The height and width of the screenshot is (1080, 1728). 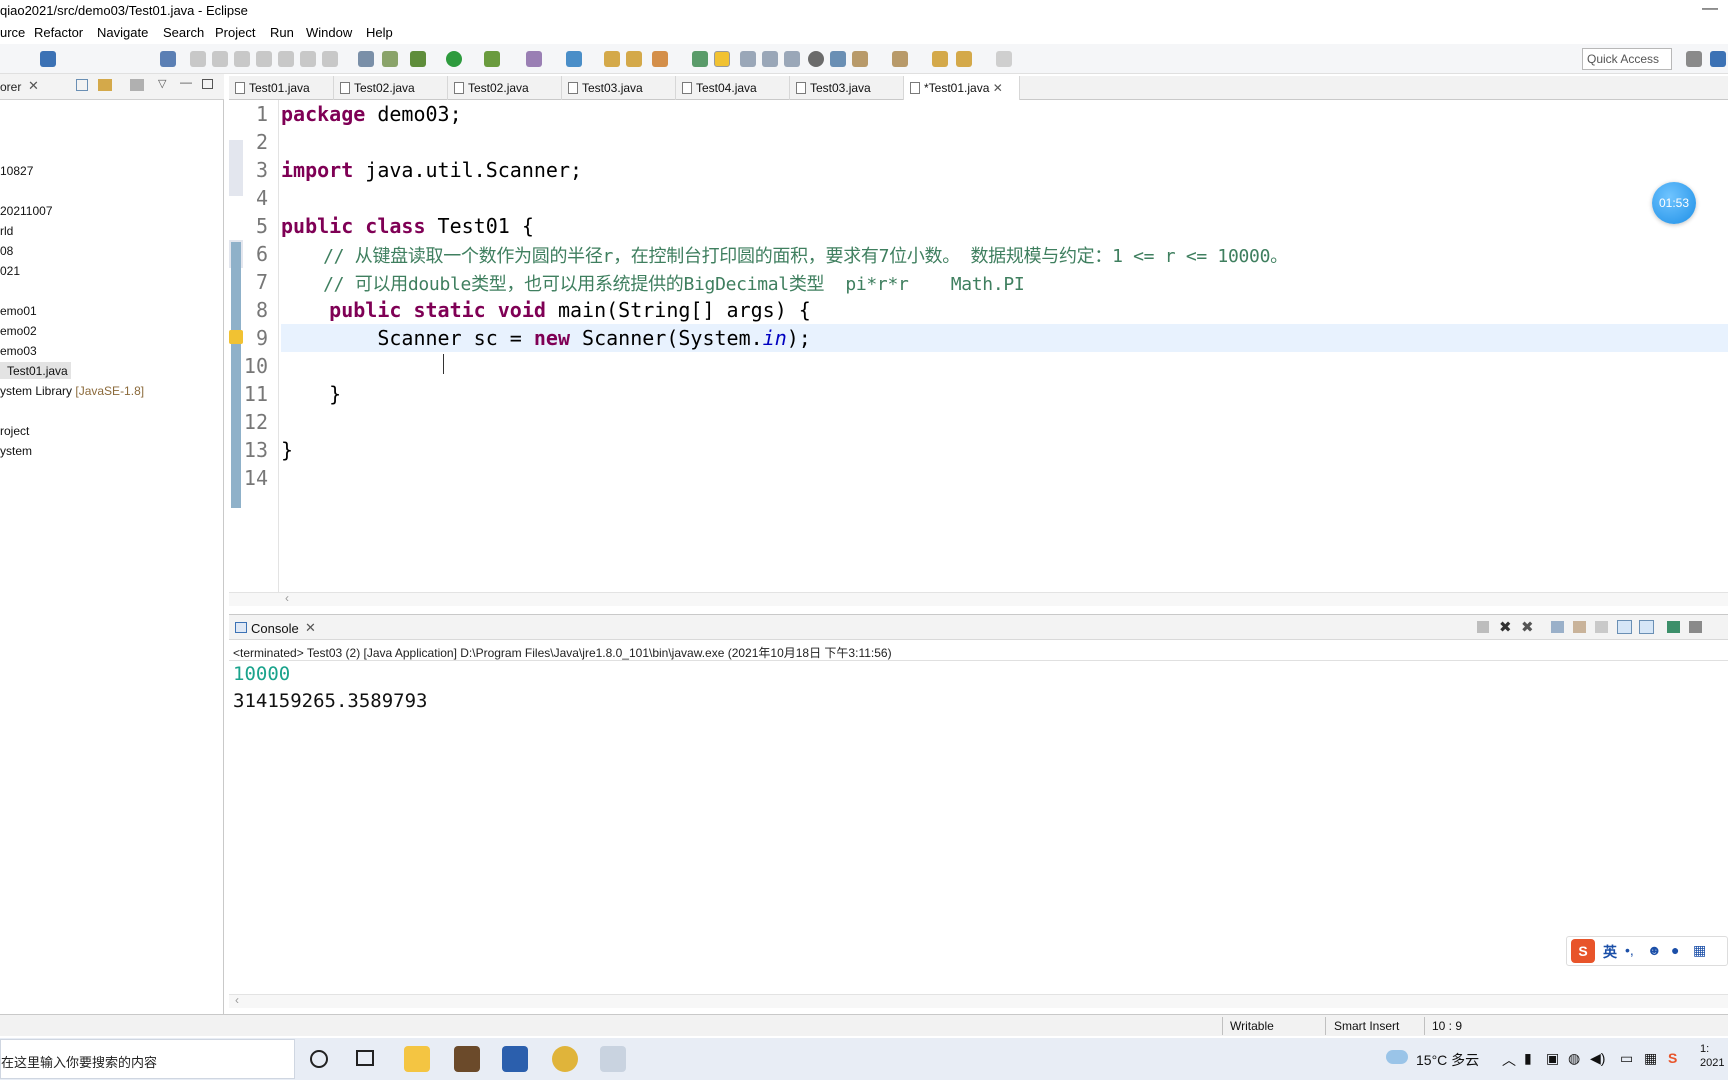 I want to click on menu-help: Help, so click(x=379, y=32).